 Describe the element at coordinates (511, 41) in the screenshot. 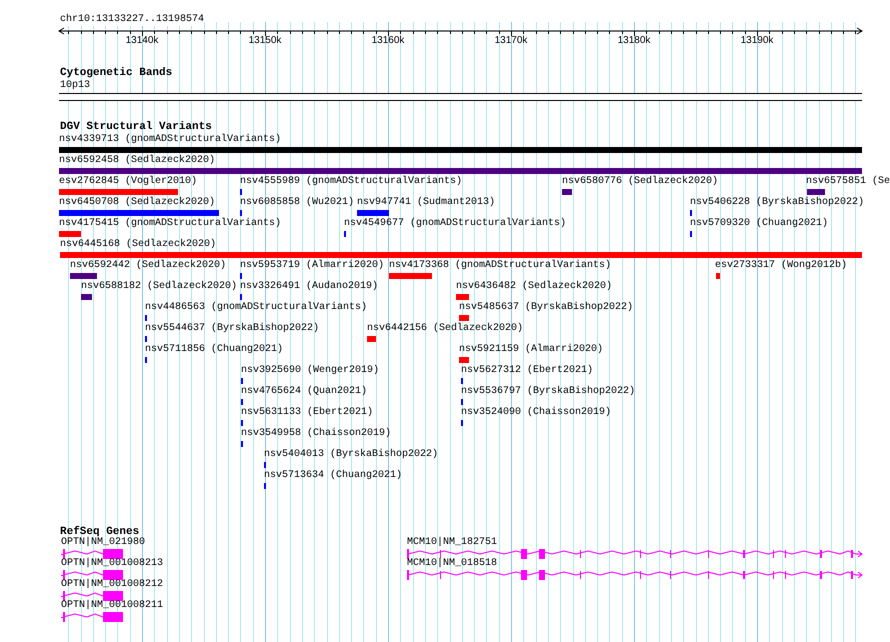

I see `tick-label: 13170k` at that location.